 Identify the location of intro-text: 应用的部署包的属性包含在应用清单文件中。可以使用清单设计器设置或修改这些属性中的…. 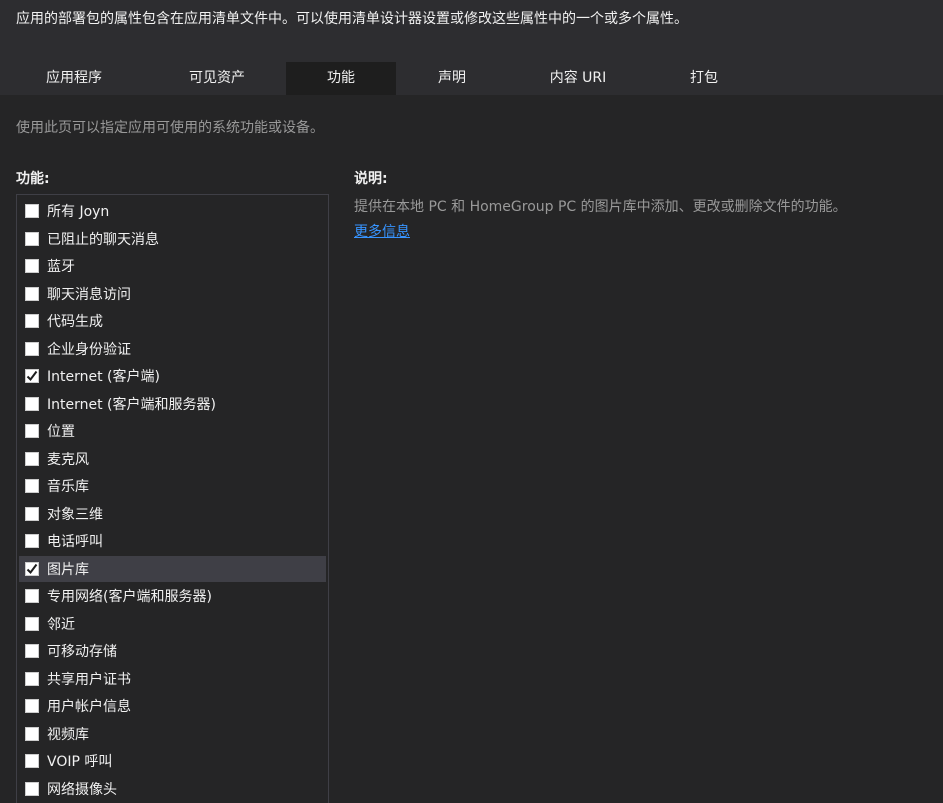
(352, 19).